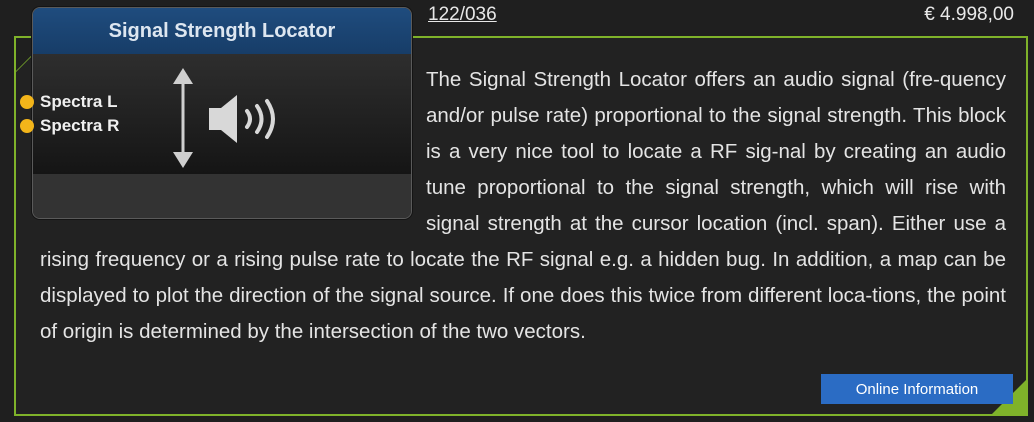 The width and height of the screenshot is (1034, 422). Describe the element at coordinates (80, 125) in the screenshot. I see `port-label: Spectra R` at that location.